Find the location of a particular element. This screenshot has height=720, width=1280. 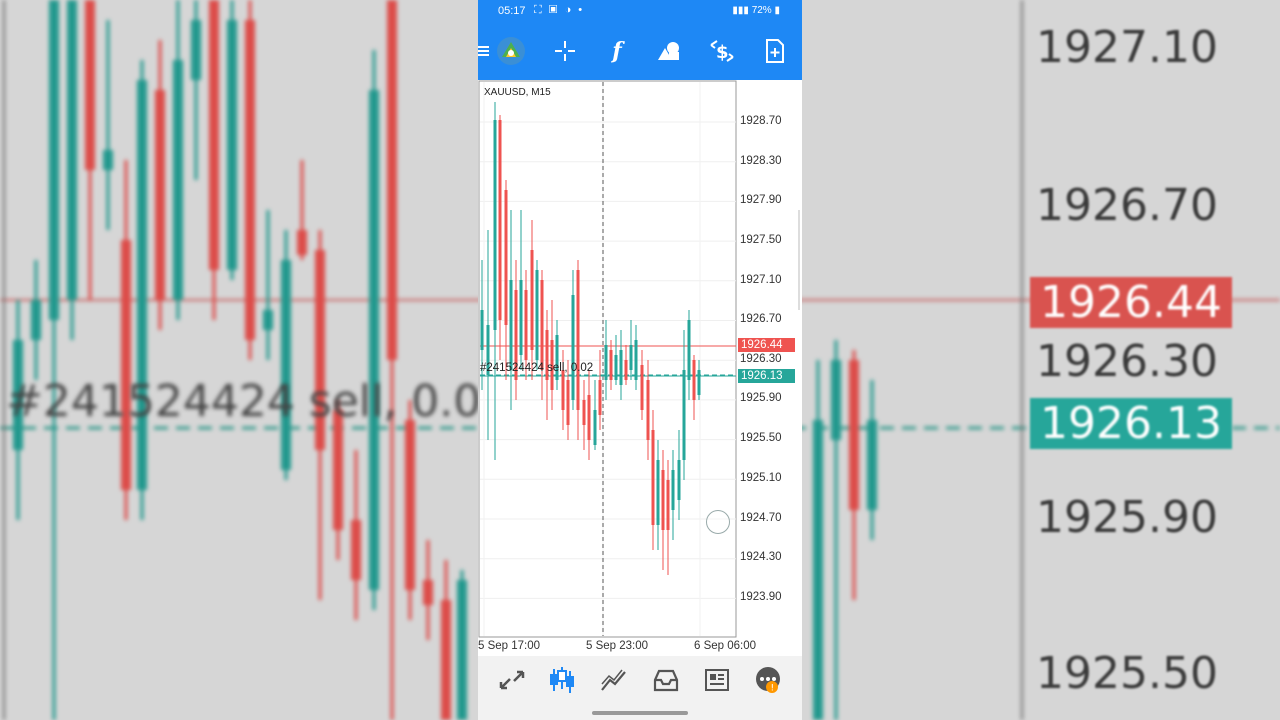

new-order-icon is located at coordinates (775, 51).